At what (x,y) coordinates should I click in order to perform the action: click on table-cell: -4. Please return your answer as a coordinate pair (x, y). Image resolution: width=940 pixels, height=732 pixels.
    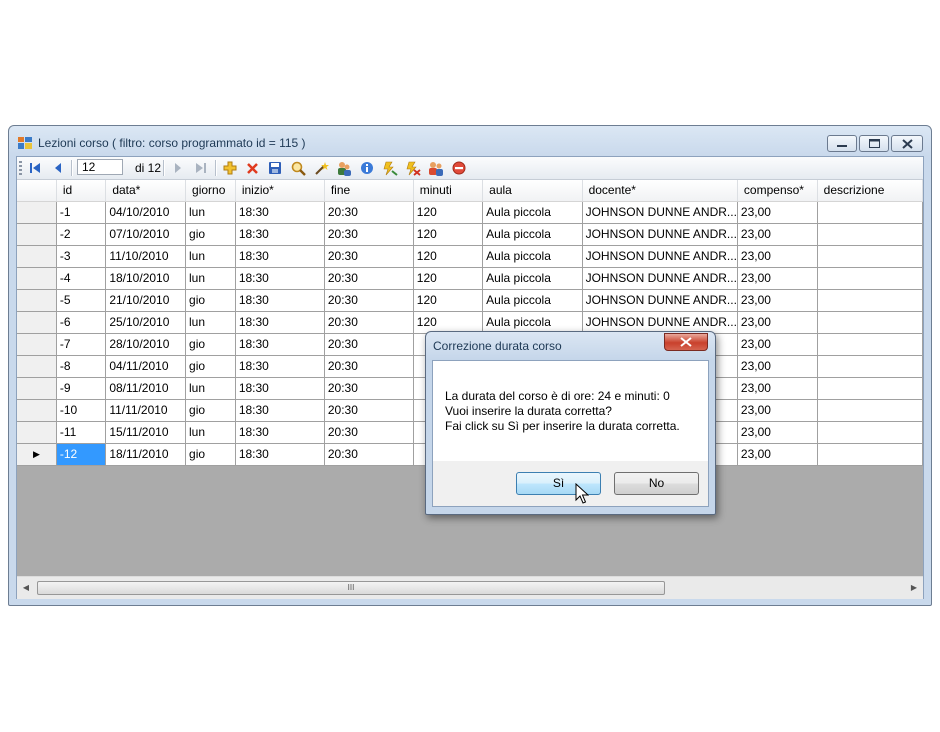
    Looking at the image, I should click on (81, 278).